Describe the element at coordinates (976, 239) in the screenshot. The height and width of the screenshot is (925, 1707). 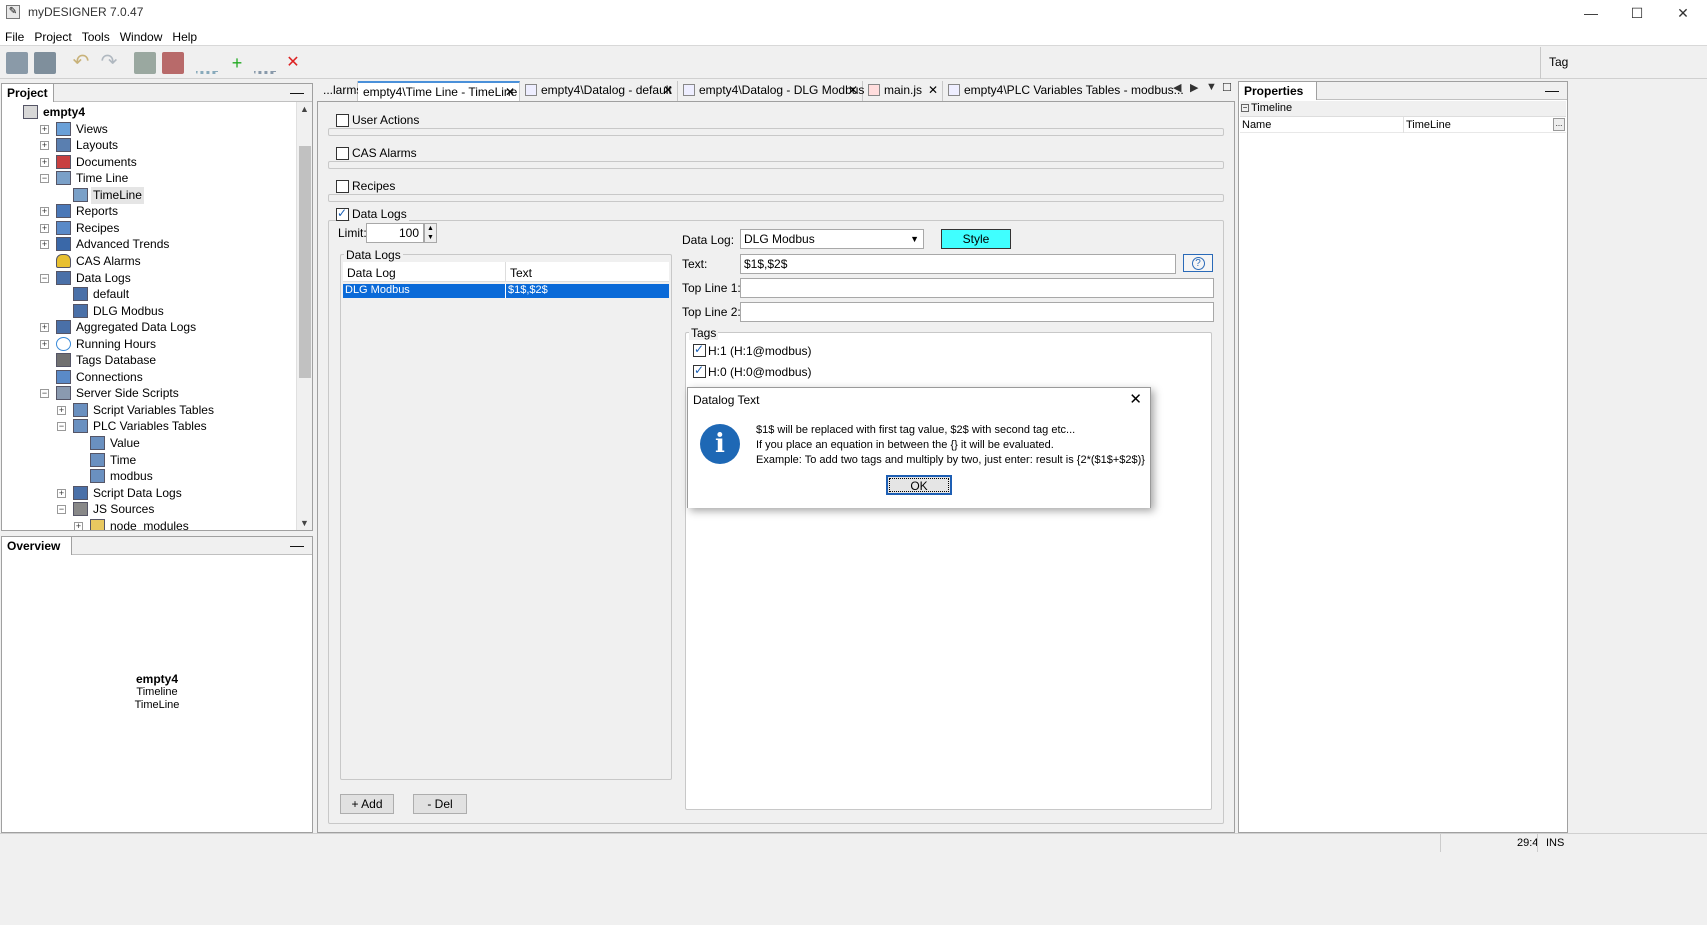
I see `style-button: Style` at that location.